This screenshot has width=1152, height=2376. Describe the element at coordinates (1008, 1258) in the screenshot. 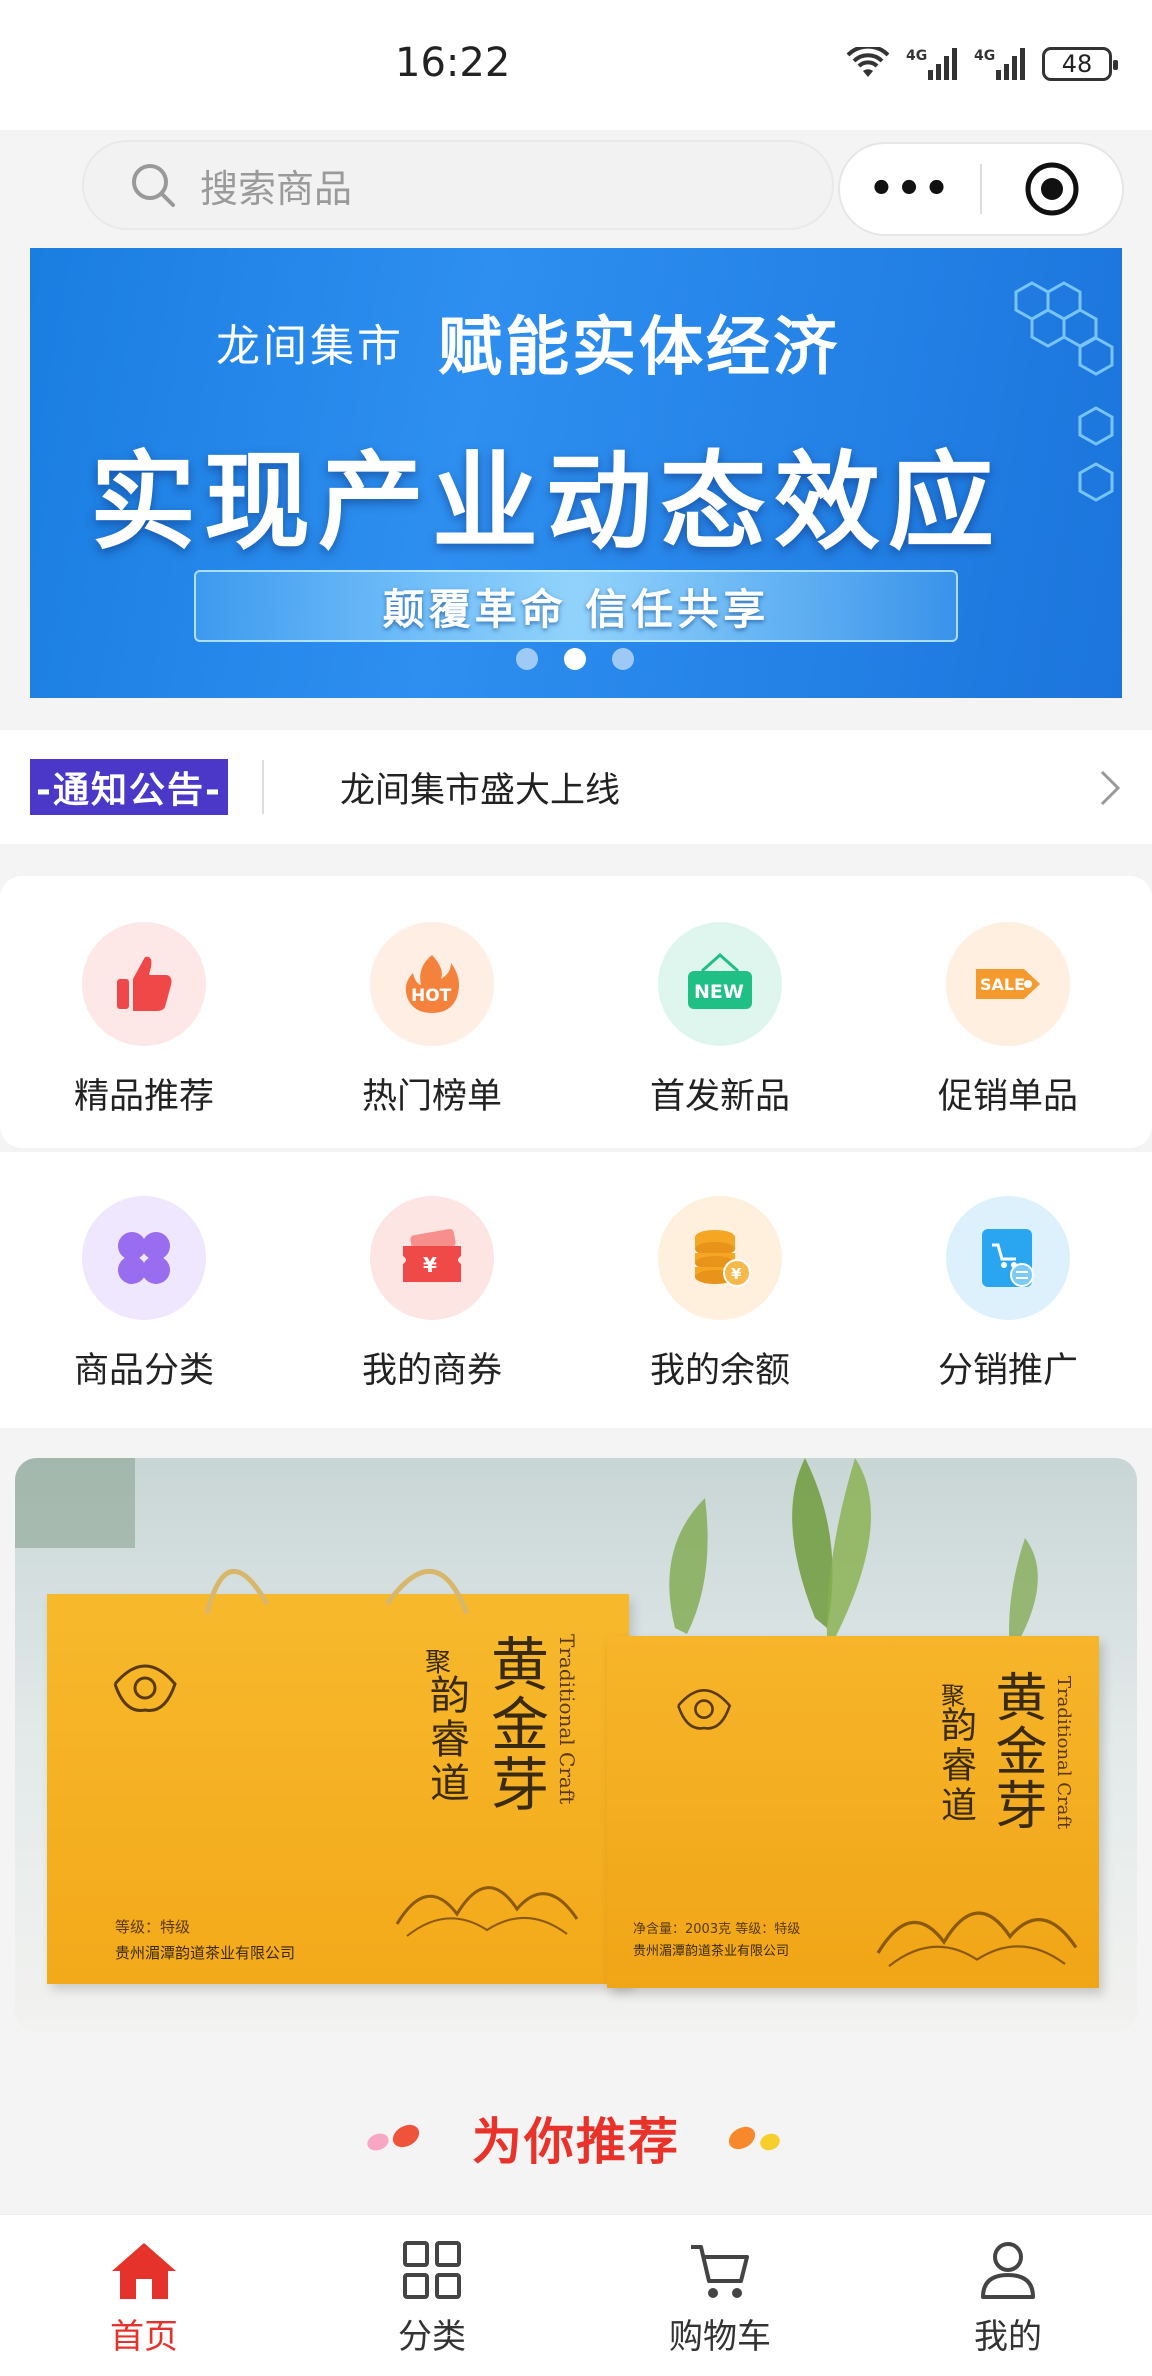

I see `distribution-icon` at that location.